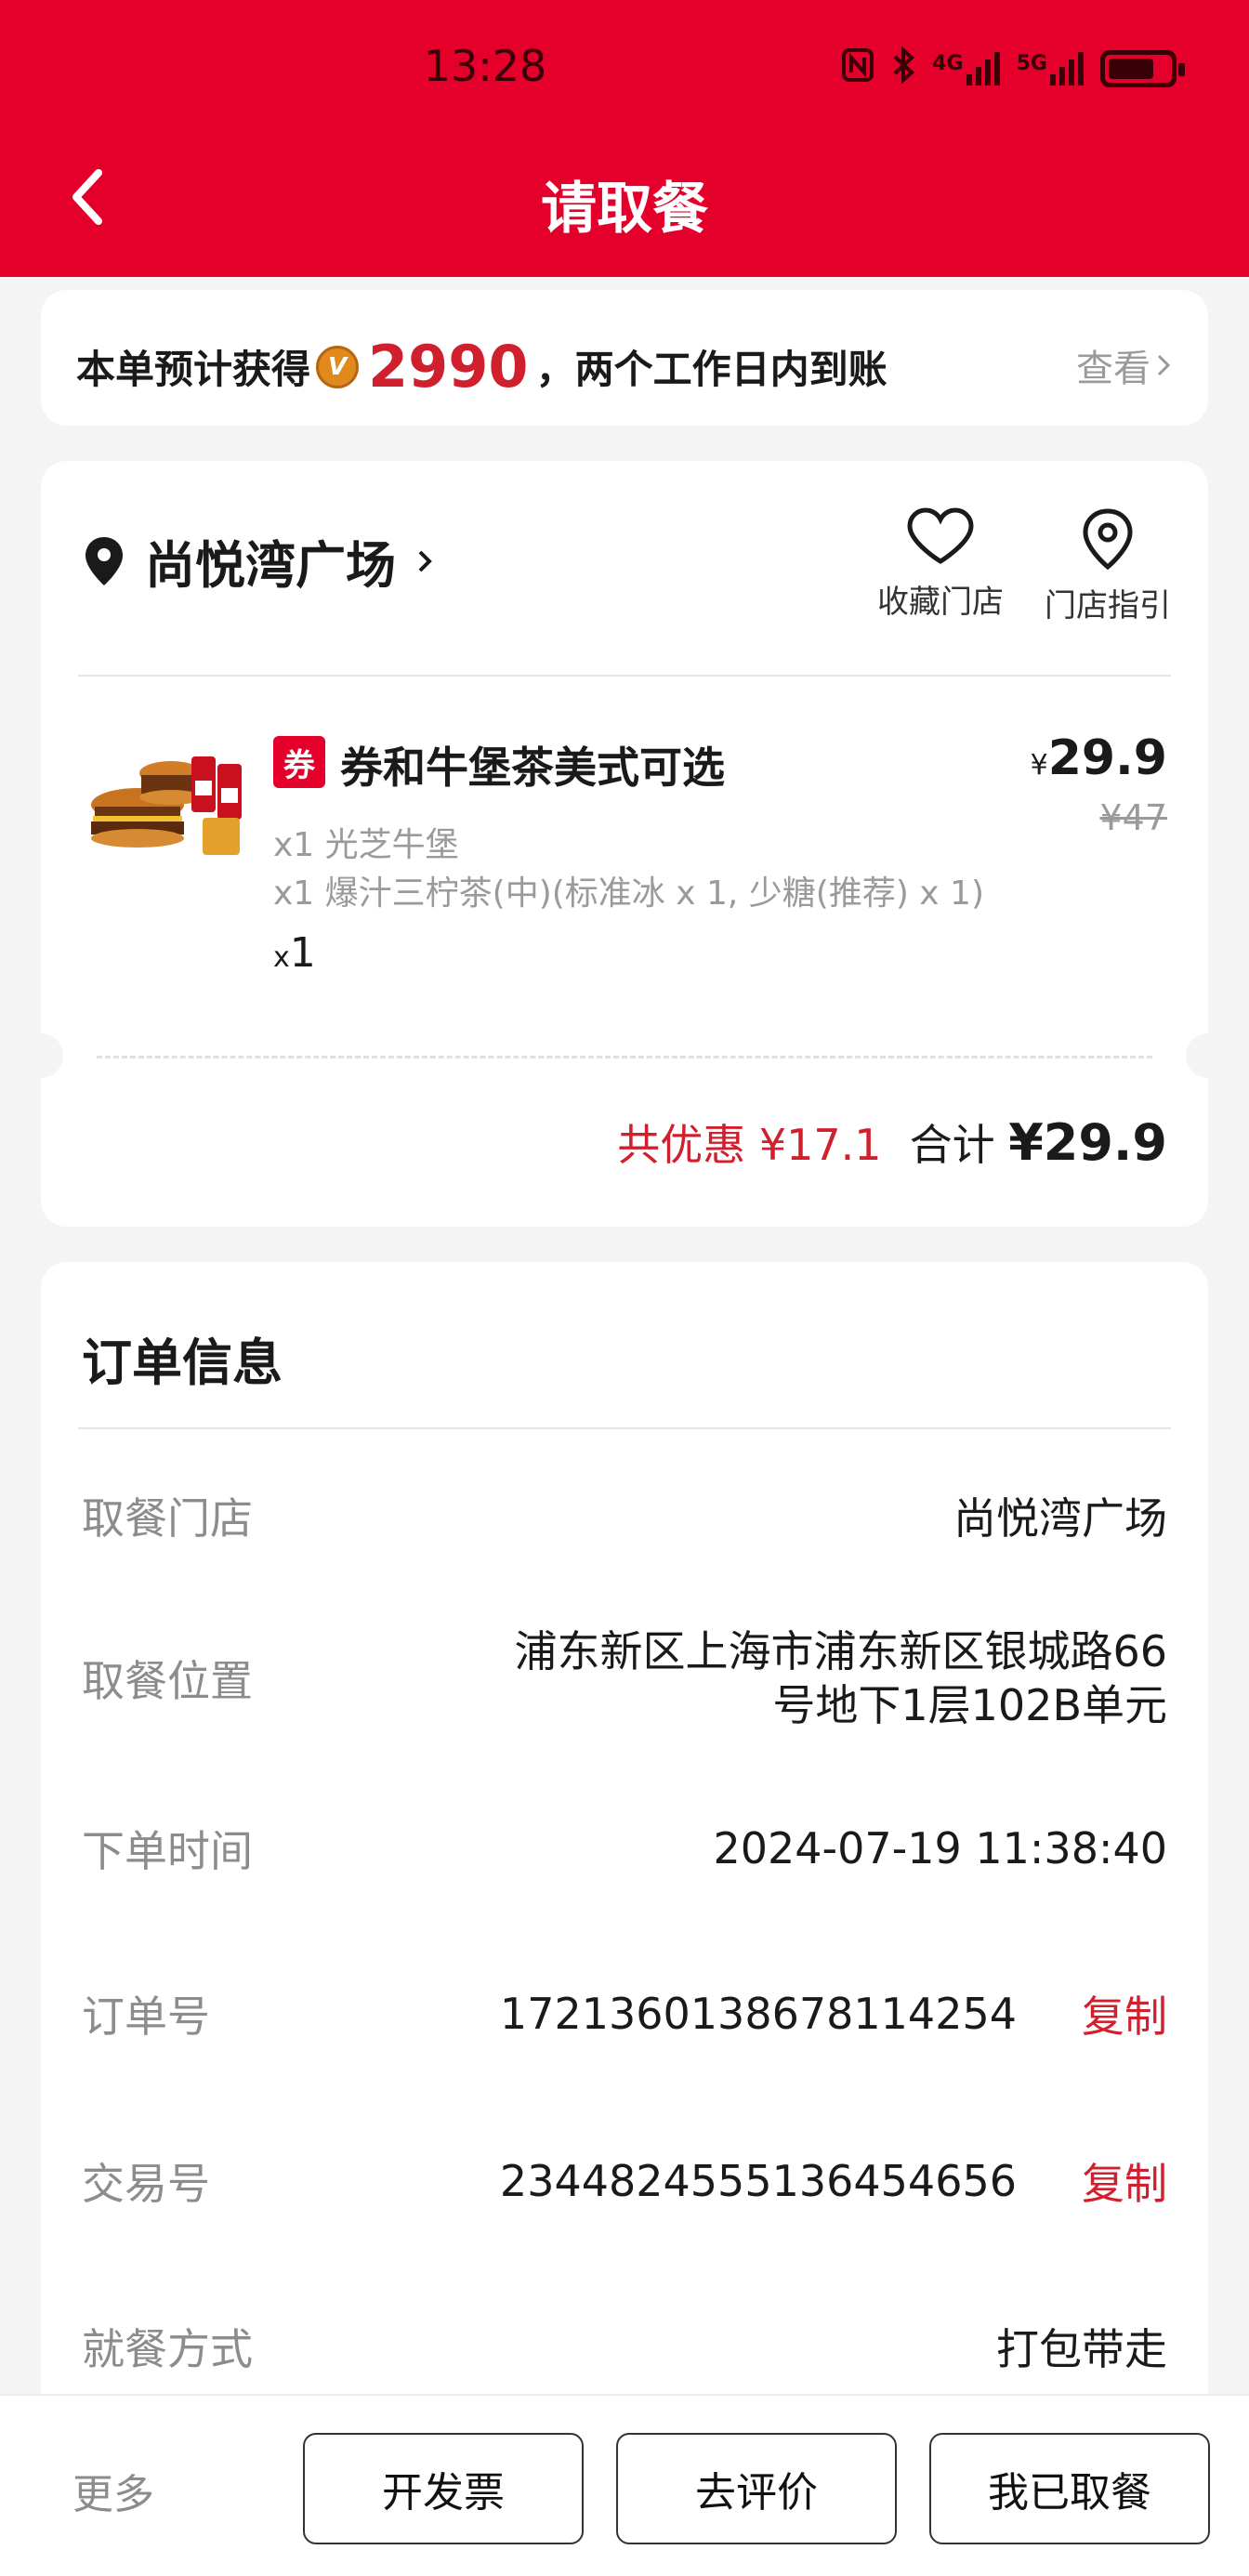 This screenshot has width=1249, height=2576. What do you see at coordinates (903, 68) in the screenshot?
I see `bluetooth-icon` at bounding box center [903, 68].